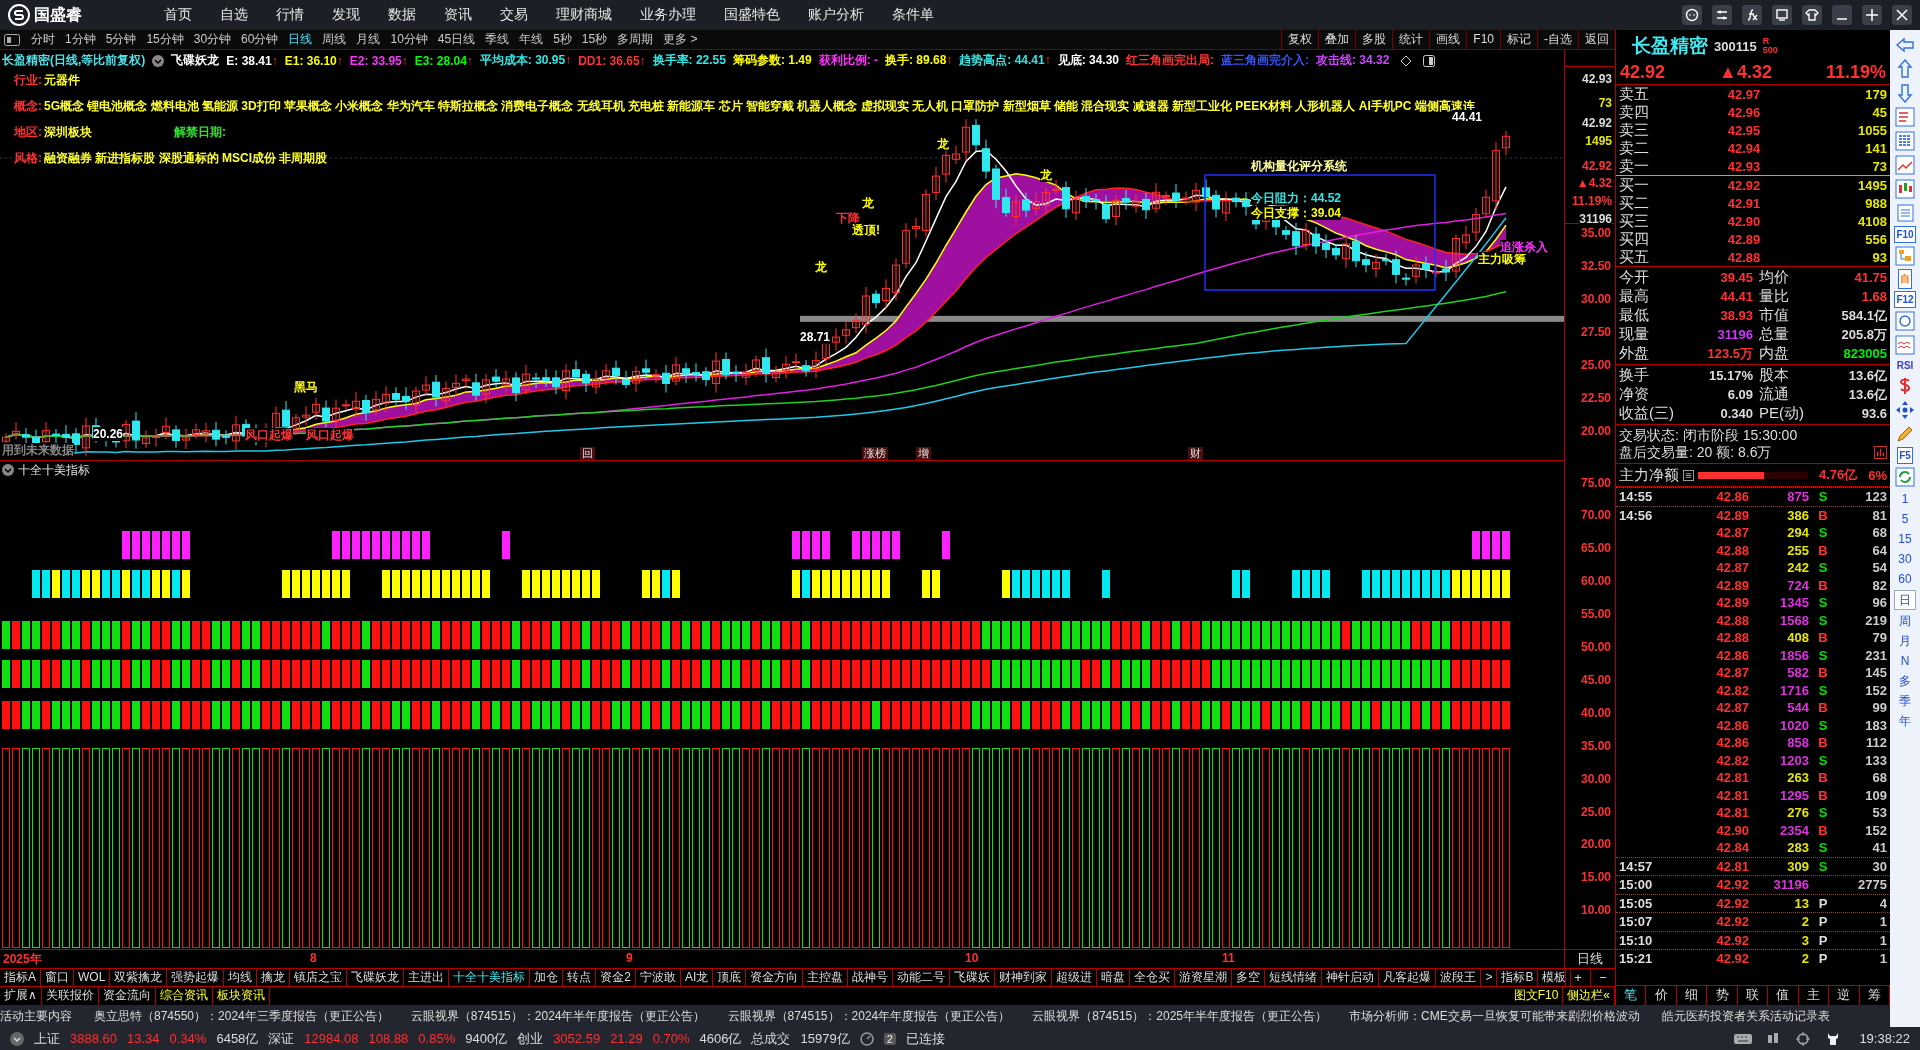 This screenshot has width=1920, height=1050. I want to click on period-button: 周, so click(1905, 621).